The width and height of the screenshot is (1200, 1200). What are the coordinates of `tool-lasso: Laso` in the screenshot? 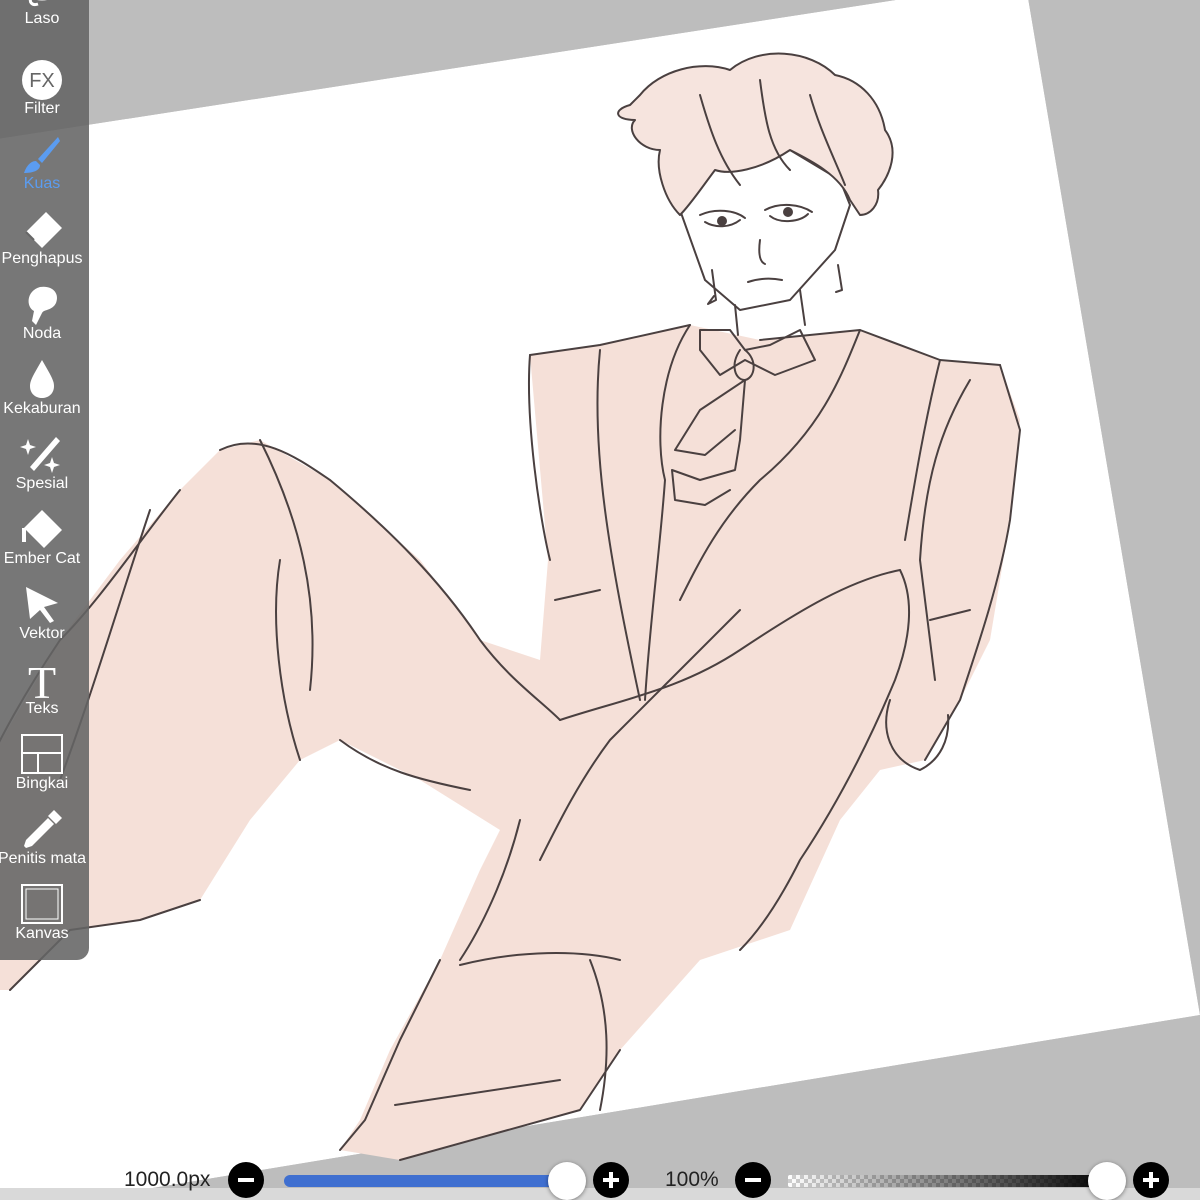 It's located at (42, 21).